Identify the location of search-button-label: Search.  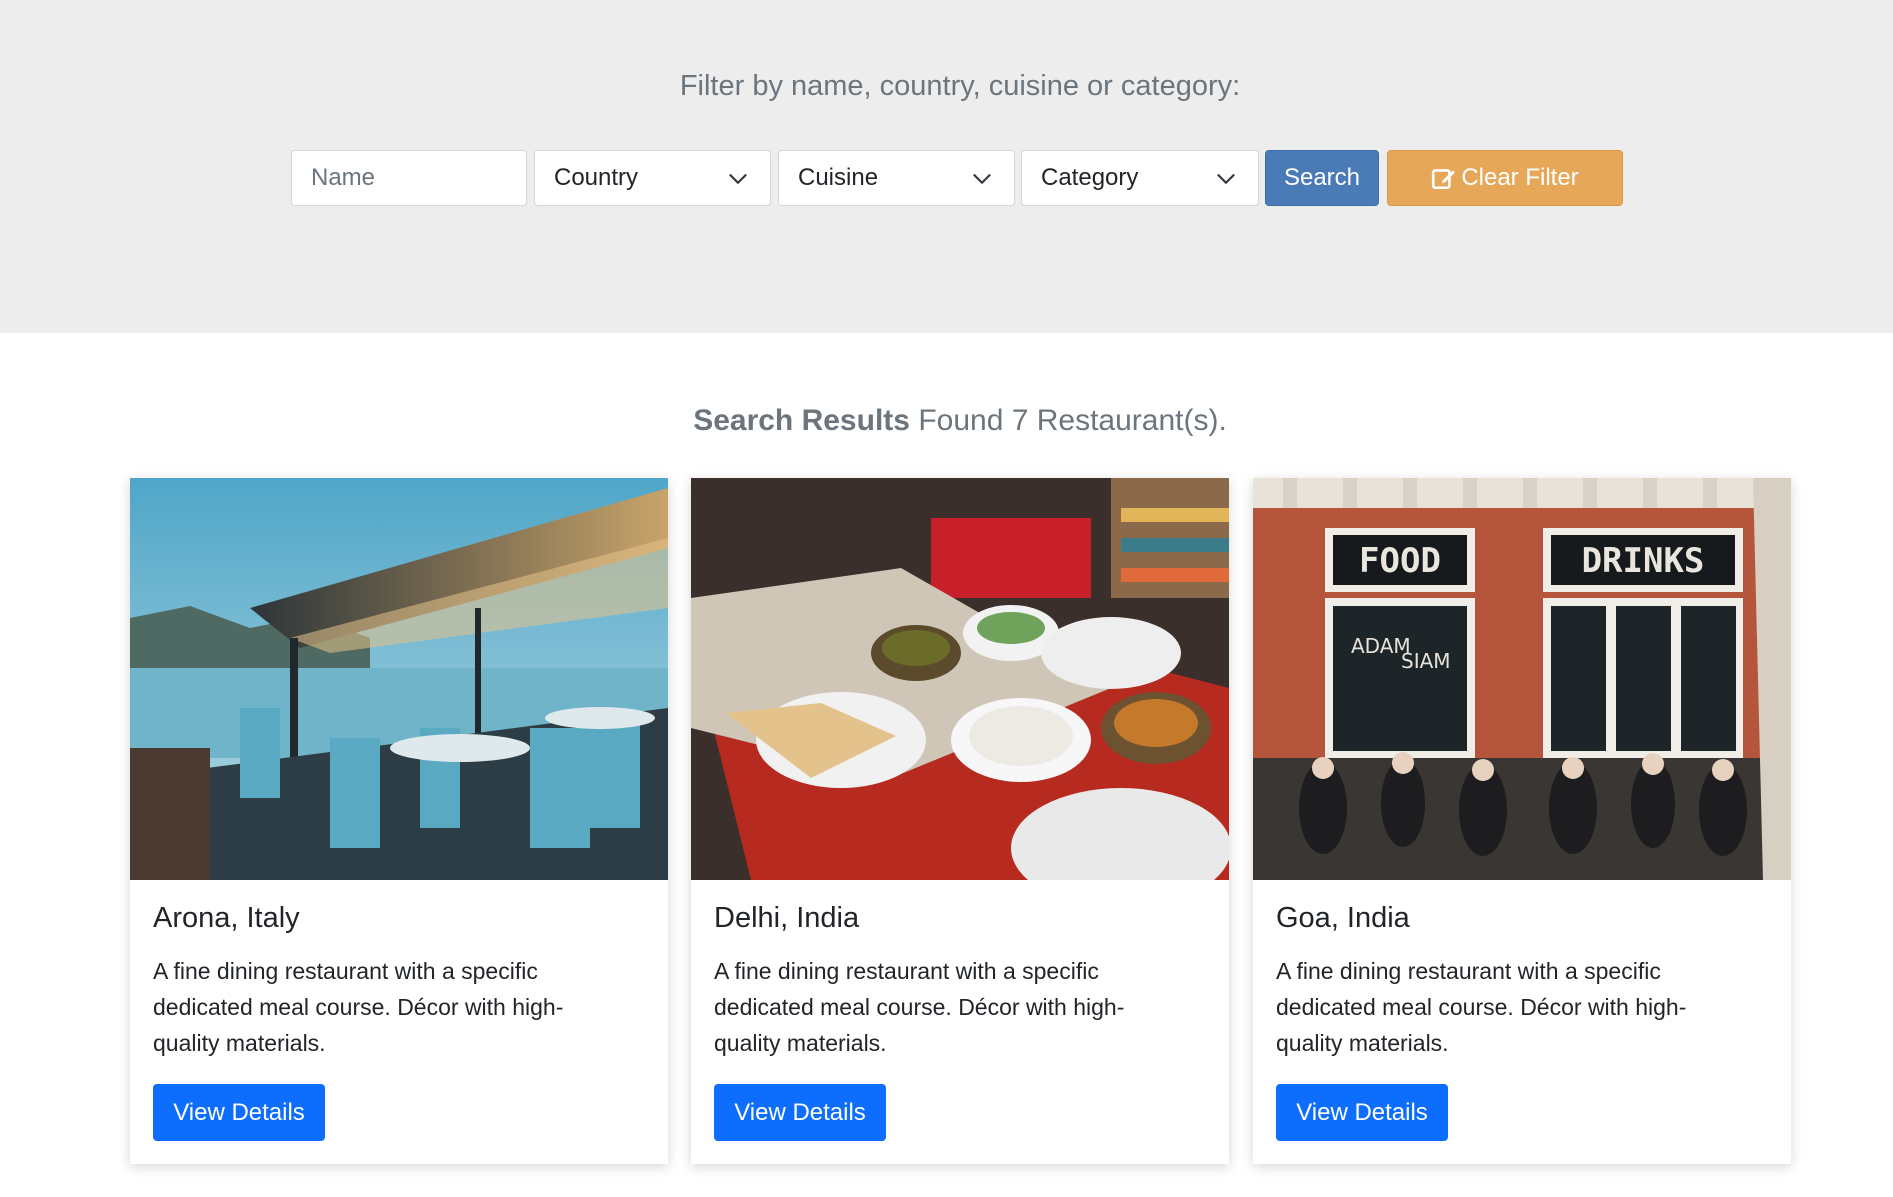
(1322, 177).